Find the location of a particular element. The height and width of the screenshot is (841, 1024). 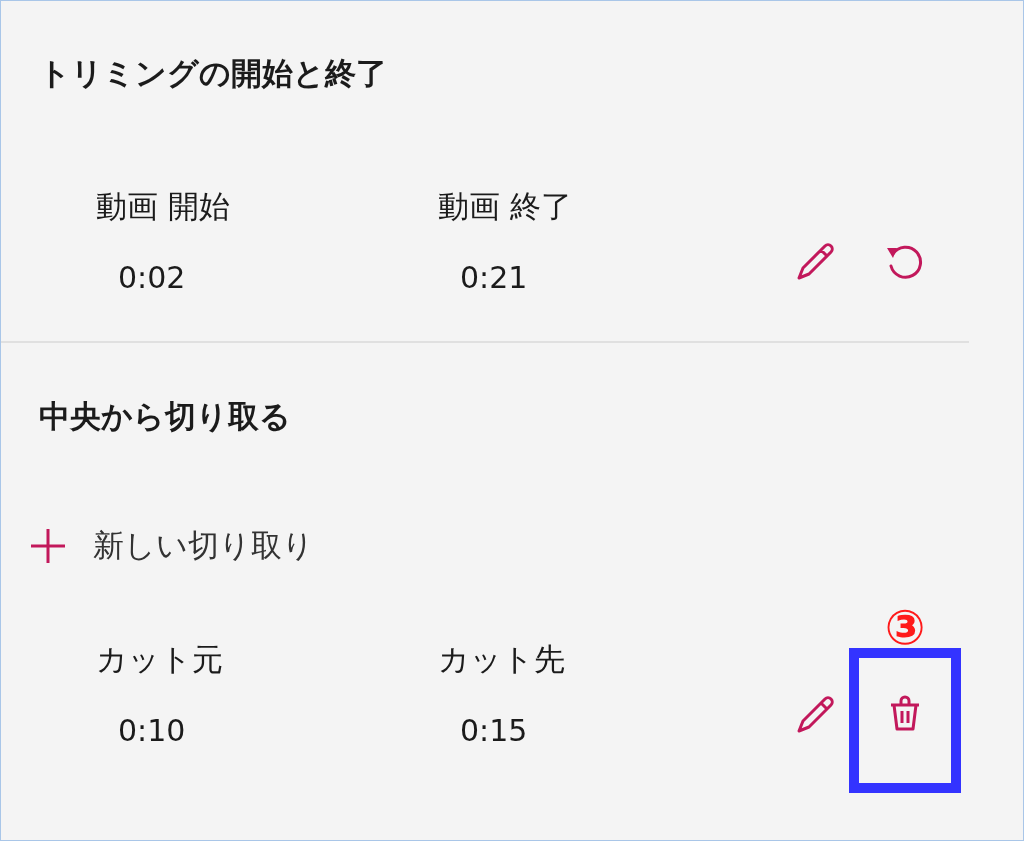

step-number: ③ is located at coordinates (905, 627).